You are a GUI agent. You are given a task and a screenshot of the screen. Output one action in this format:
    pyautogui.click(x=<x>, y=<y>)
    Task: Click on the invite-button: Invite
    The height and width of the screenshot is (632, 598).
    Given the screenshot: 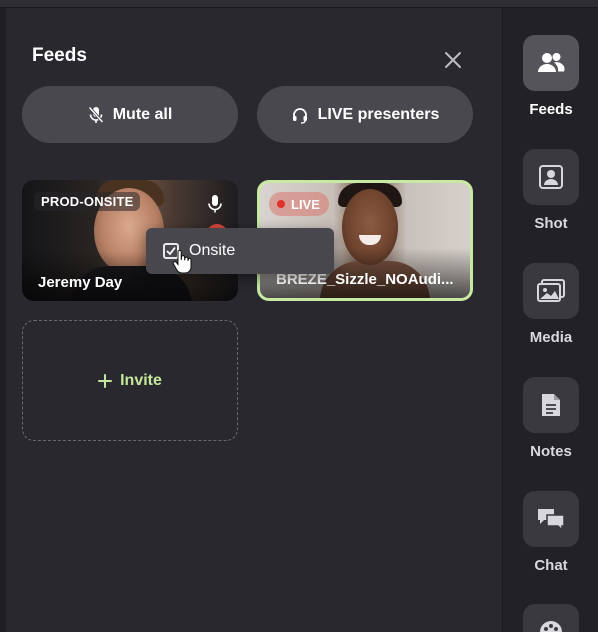 What is the action you would take?
    pyautogui.click(x=130, y=380)
    